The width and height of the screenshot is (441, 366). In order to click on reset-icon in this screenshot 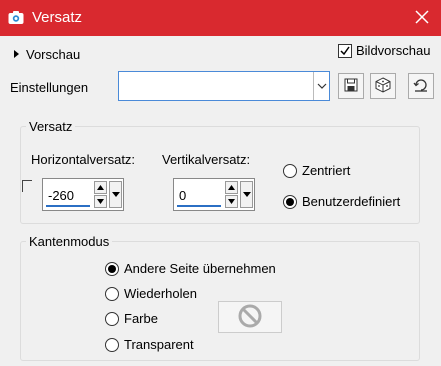, I will do `click(421, 86)`.